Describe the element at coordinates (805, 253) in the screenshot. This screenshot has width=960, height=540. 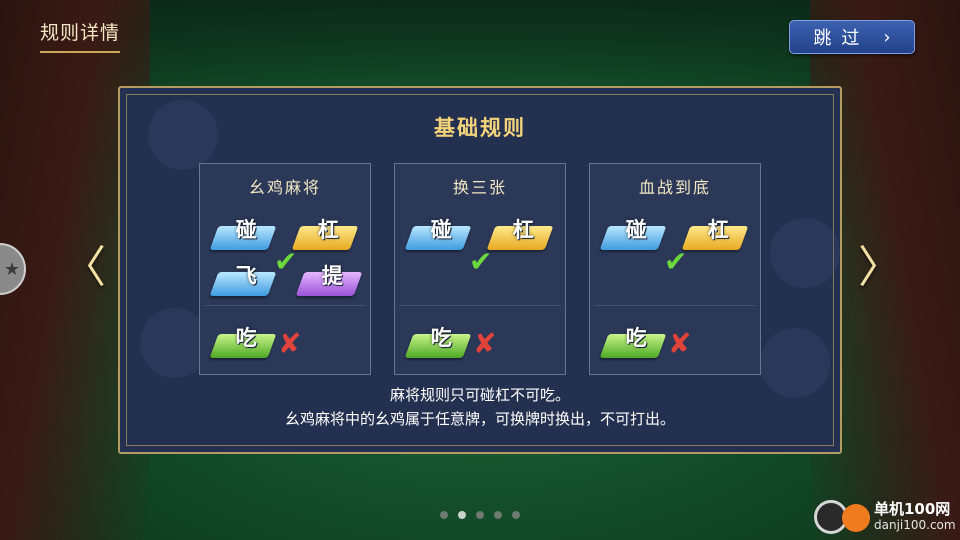
I see `flower-decoration` at that location.